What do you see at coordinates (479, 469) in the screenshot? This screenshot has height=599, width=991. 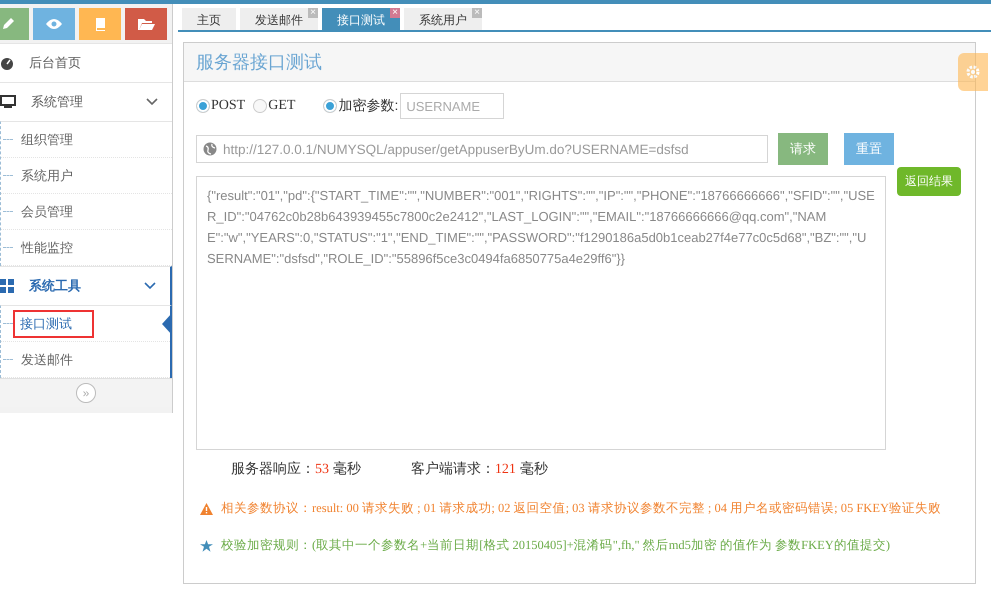 I see `timing-text: 客户端请求：121 毫秒` at bounding box center [479, 469].